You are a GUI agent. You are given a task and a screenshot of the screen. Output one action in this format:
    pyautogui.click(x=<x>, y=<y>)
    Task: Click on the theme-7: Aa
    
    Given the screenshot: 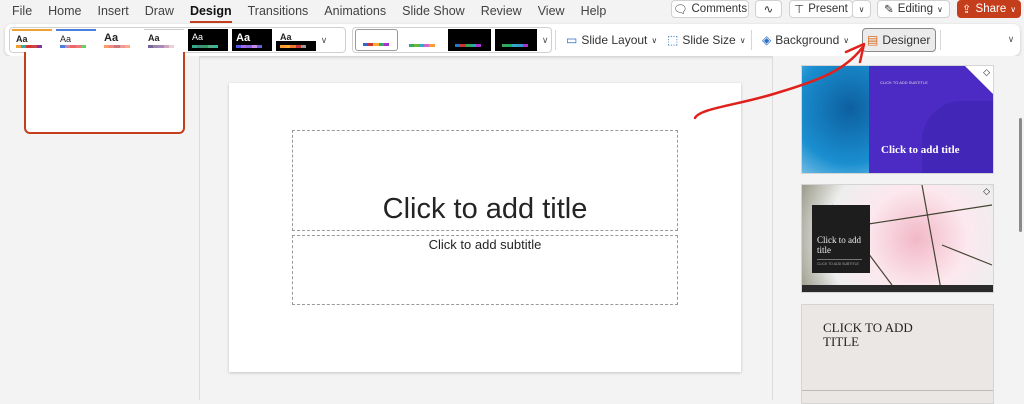 What is the action you would take?
    pyautogui.click(x=296, y=40)
    